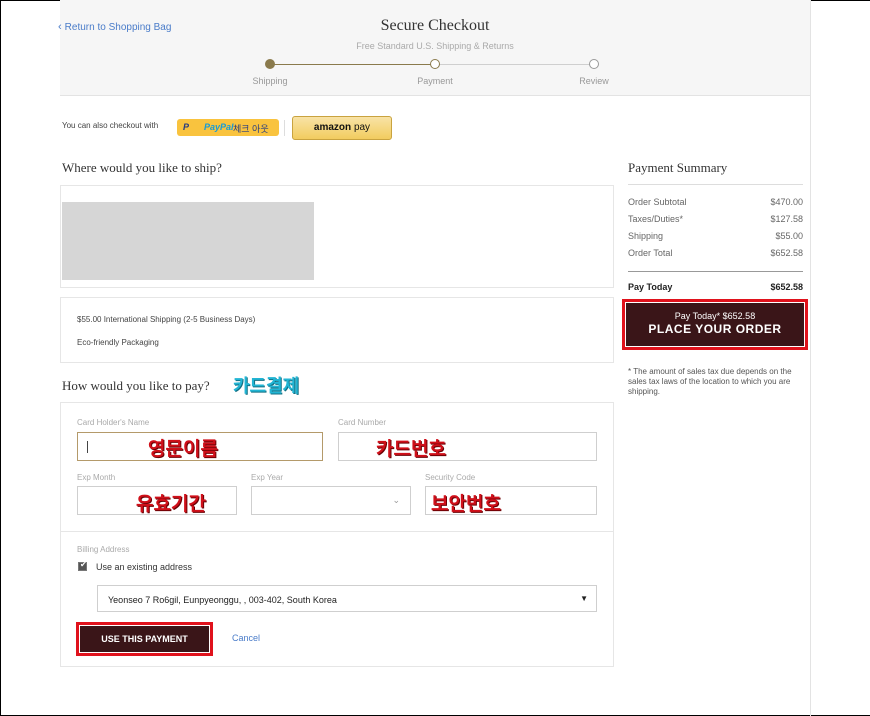 Image resolution: width=870 pixels, height=716 pixels. What do you see at coordinates (715, 202) in the screenshot?
I see `summary-row-subtotal: Order Subtotal $470.00` at bounding box center [715, 202].